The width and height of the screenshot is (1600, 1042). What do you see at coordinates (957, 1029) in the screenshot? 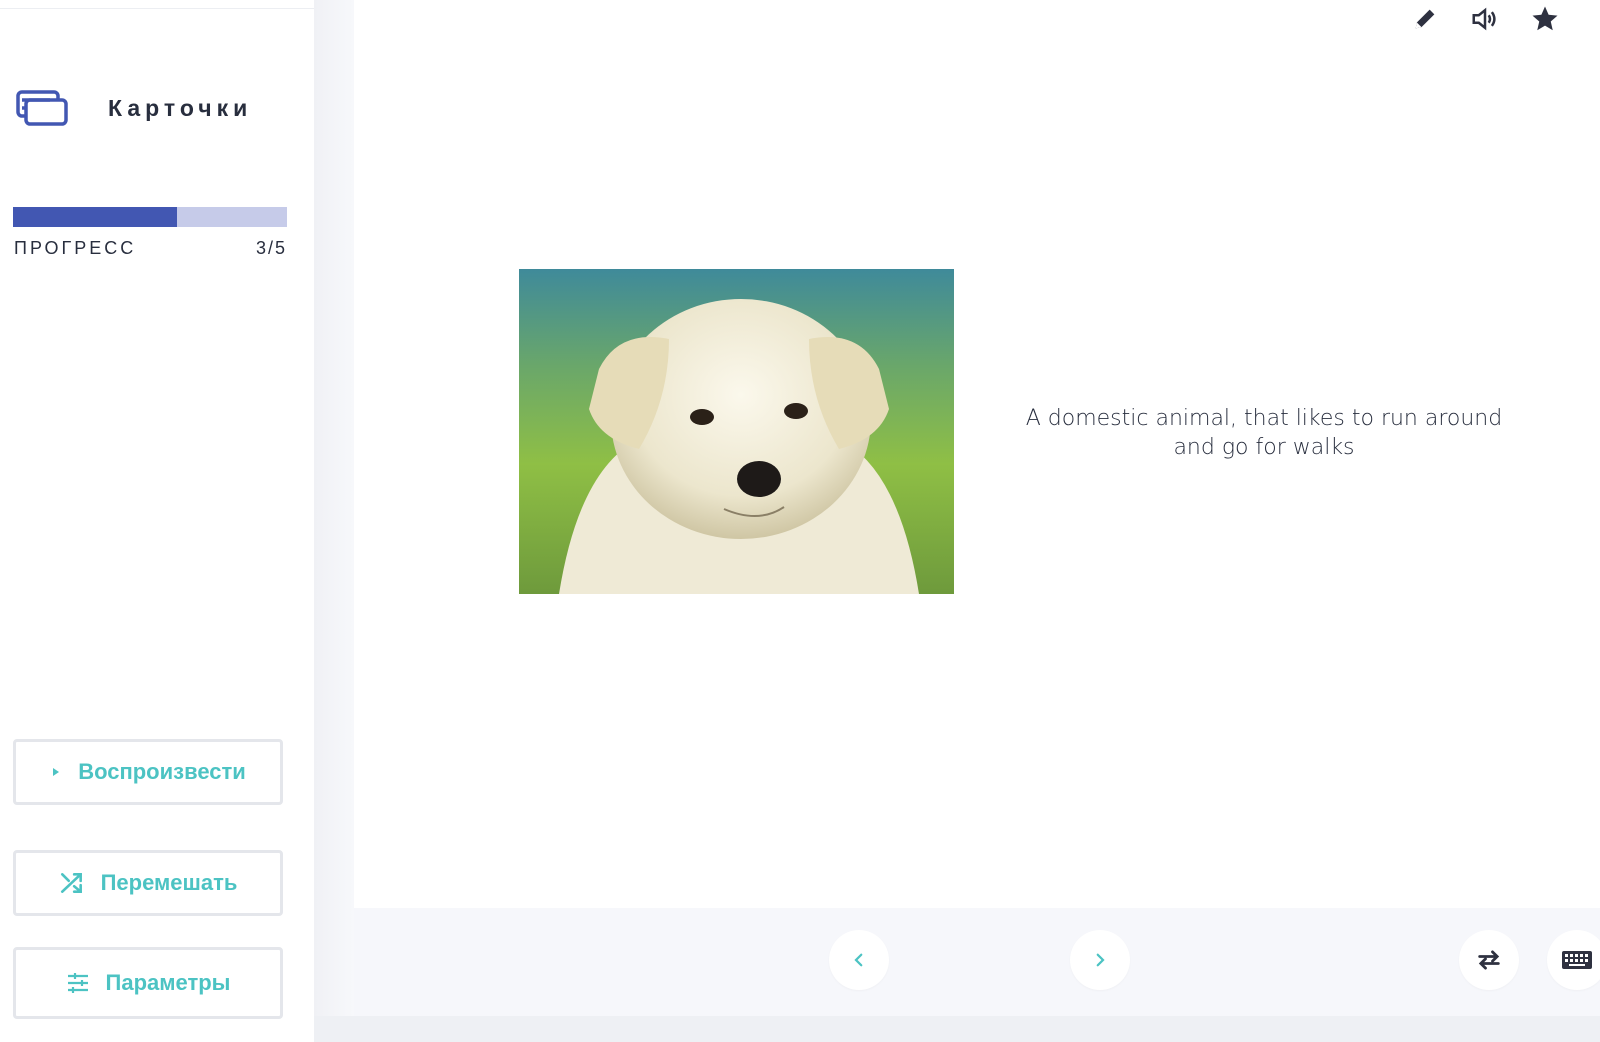
I see `bottom-strip` at bounding box center [957, 1029].